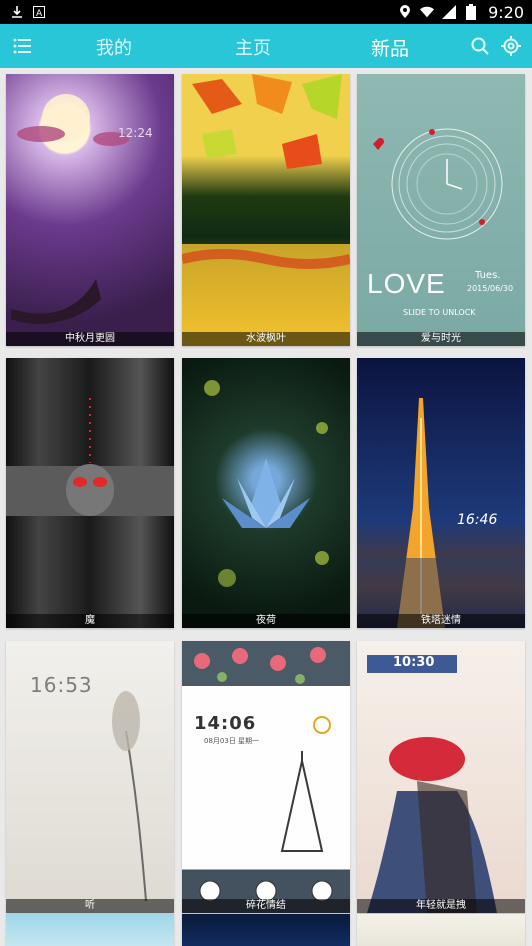 The width and height of the screenshot is (532, 946). I want to click on overlay-date: 08月03日 星期一, so click(232, 741).